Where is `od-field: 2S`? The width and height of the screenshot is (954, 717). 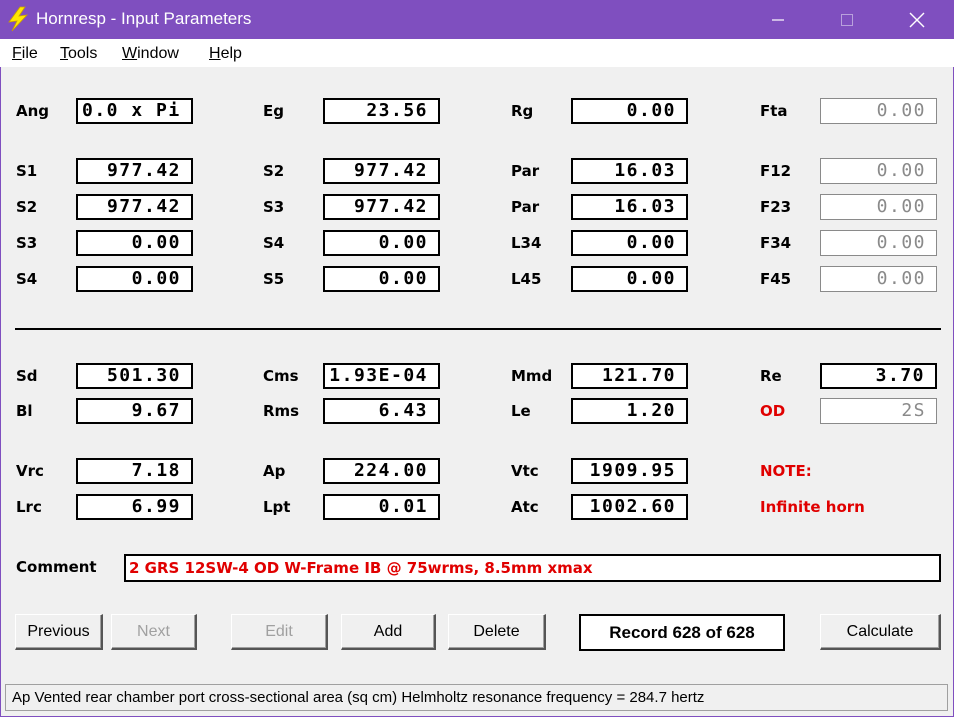
od-field: 2S is located at coordinates (878, 411).